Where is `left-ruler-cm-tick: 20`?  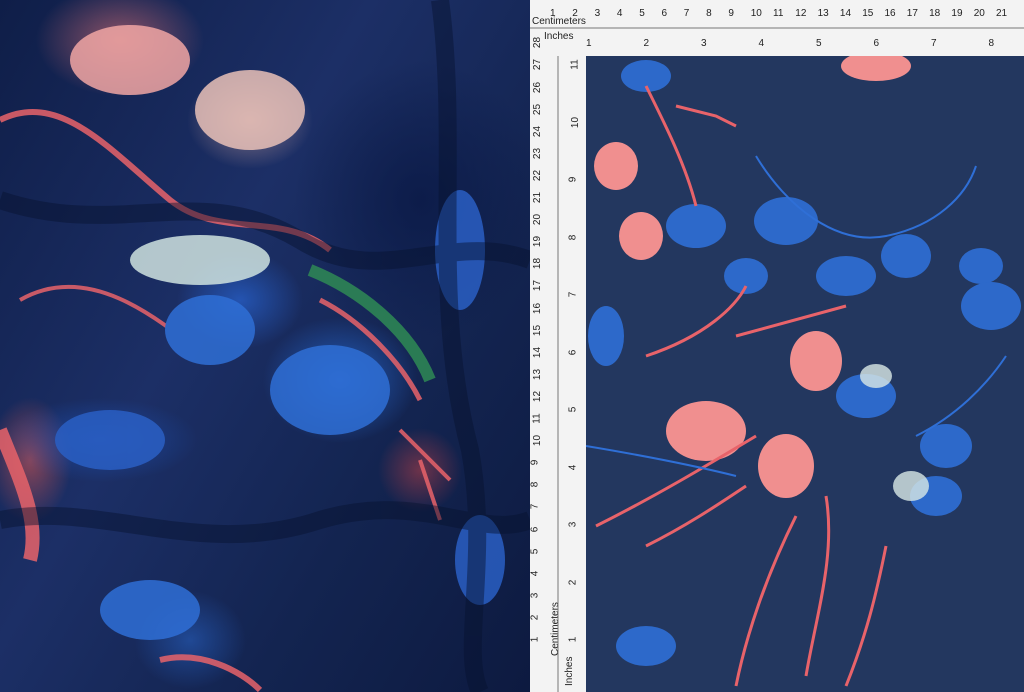 left-ruler-cm-tick: 20 is located at coordinates (538, 220).